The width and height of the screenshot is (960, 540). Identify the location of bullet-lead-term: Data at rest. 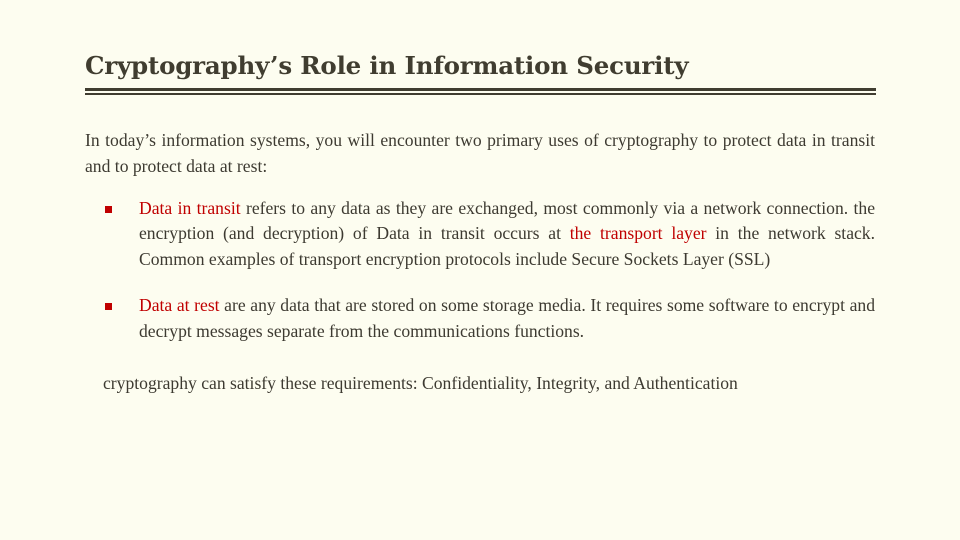
(179, 304).